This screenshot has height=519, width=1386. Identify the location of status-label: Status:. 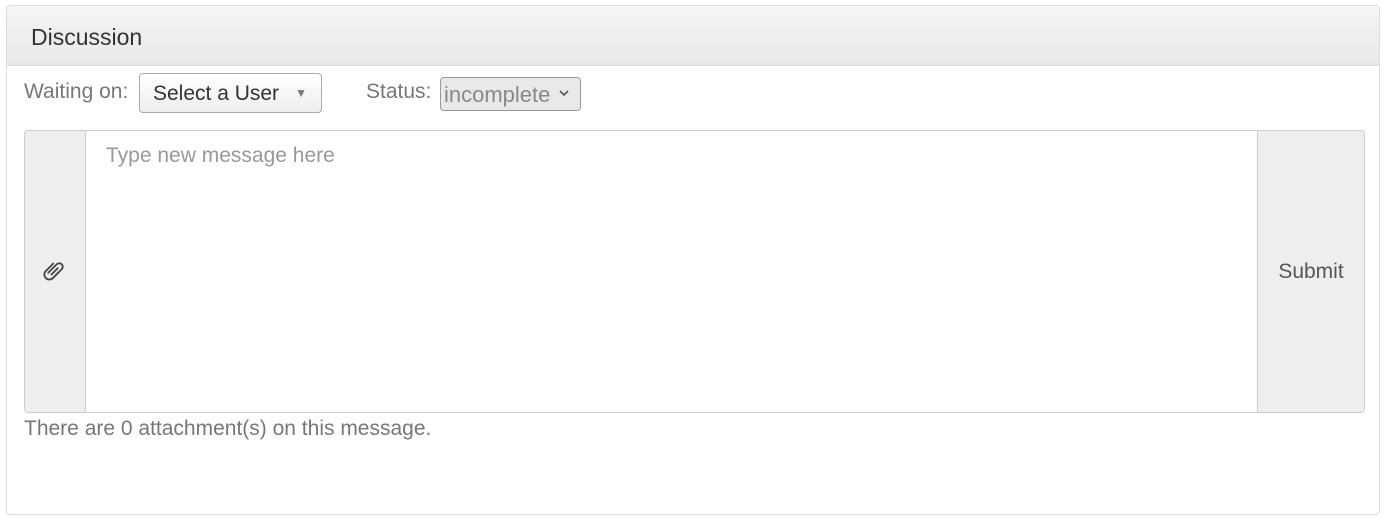
(399, 91).